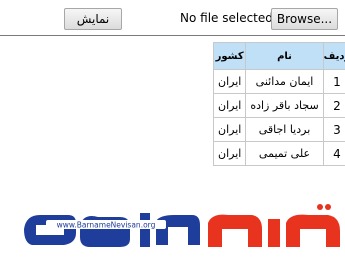 Image resolution: width=345 pixels, height=263 pixels. I want to click on logo-blue-letters, so click(50, 230).